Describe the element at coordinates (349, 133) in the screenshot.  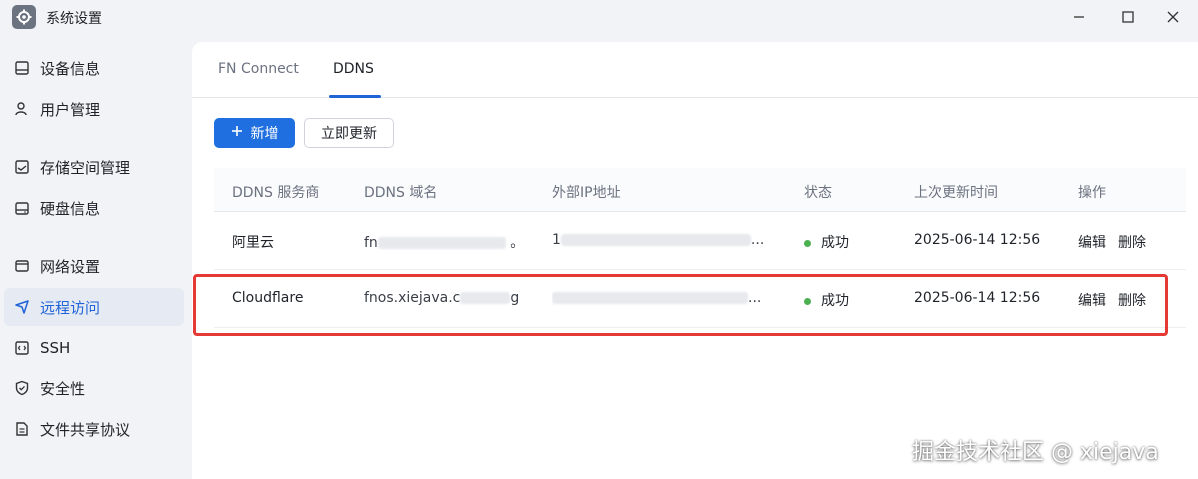
I see `update-now-button: 立即更新` at that location.